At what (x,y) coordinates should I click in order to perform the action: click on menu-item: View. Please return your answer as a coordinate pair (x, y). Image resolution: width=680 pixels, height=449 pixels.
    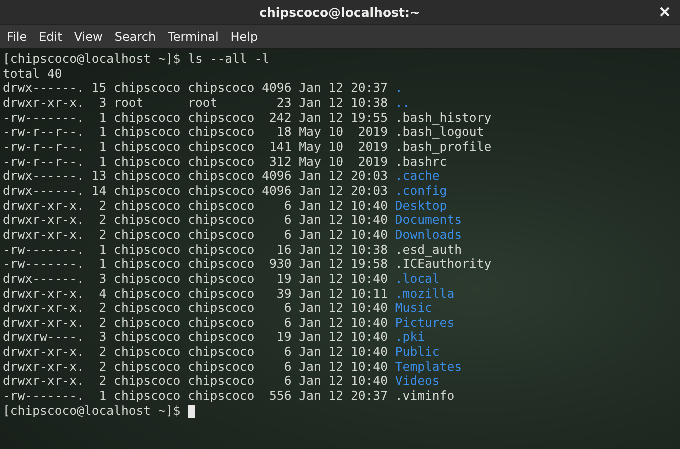
    Looking at the image, I should click on (88, 37).